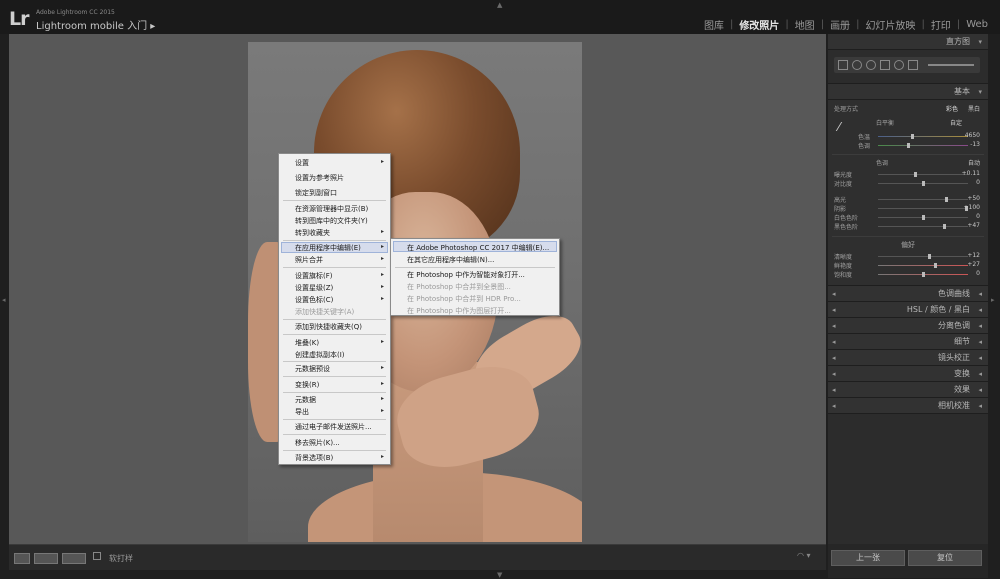 This screenshot has width=1000, height=579. What do you see at coordinates (956, 122) in the screenshot?
I see `wb-value: 自定` at bounding box center [956, 122].